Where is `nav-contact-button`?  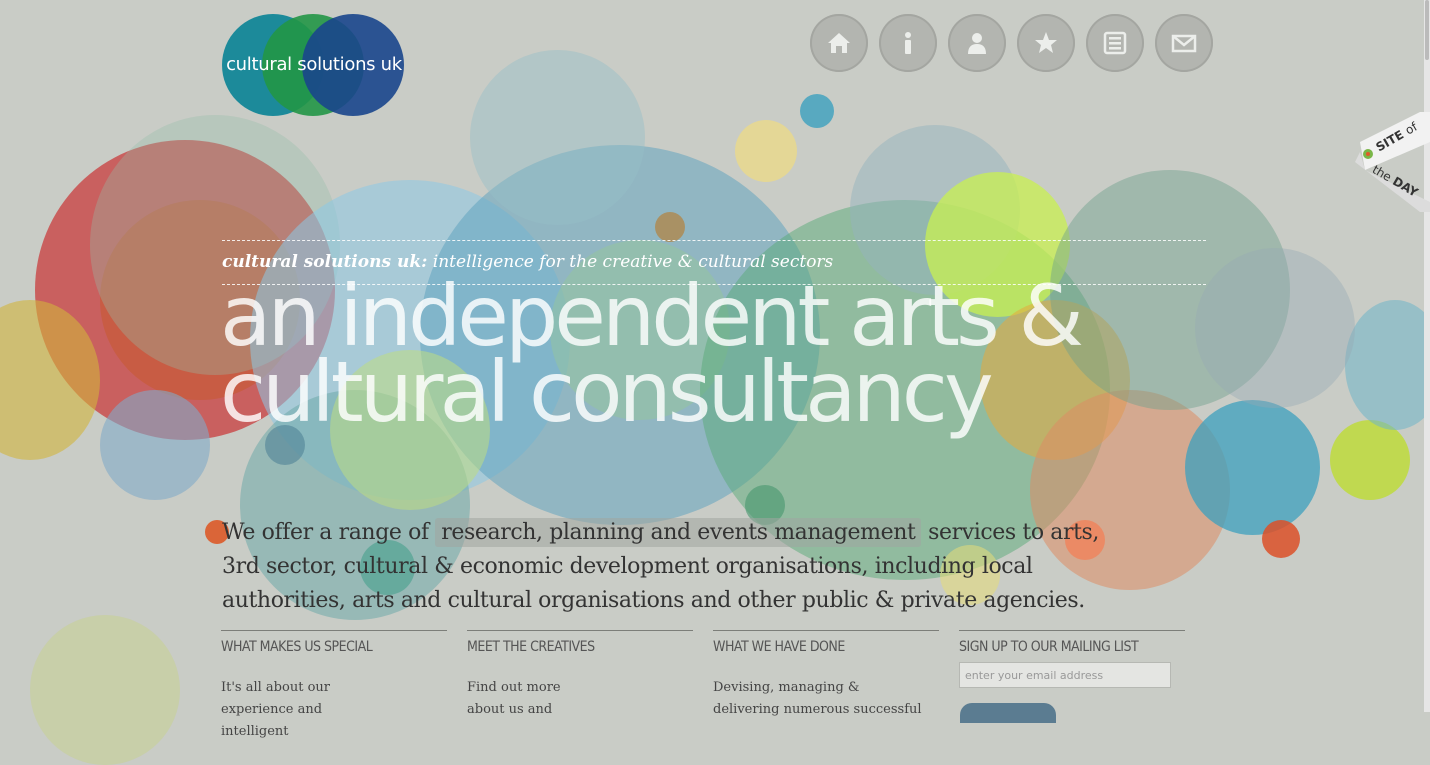 nav-contact-button is located at coordinates (1184, 43).